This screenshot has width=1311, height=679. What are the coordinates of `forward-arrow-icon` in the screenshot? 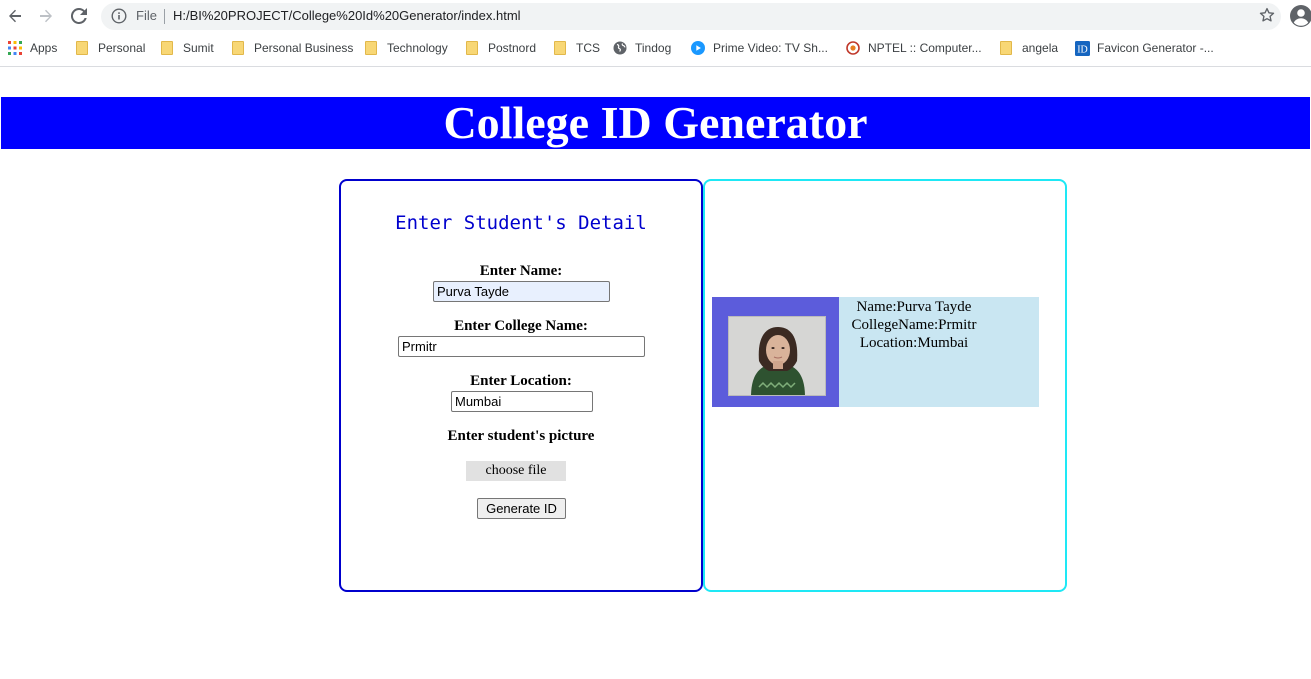 It's located at (46, 16).